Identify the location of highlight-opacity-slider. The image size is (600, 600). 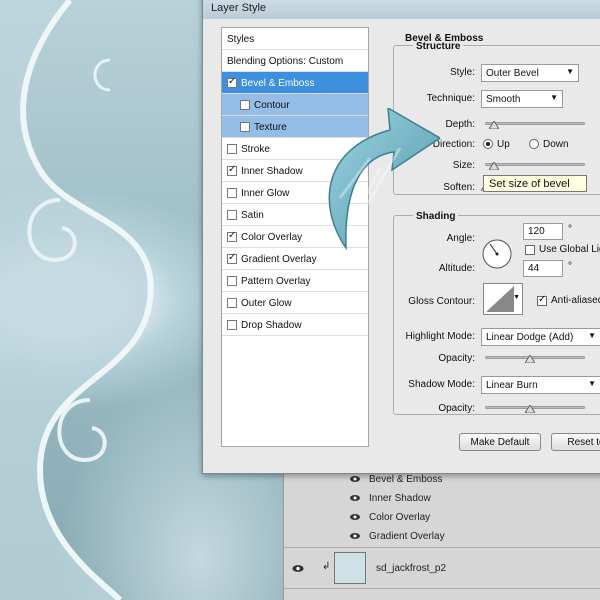
(535, 357).